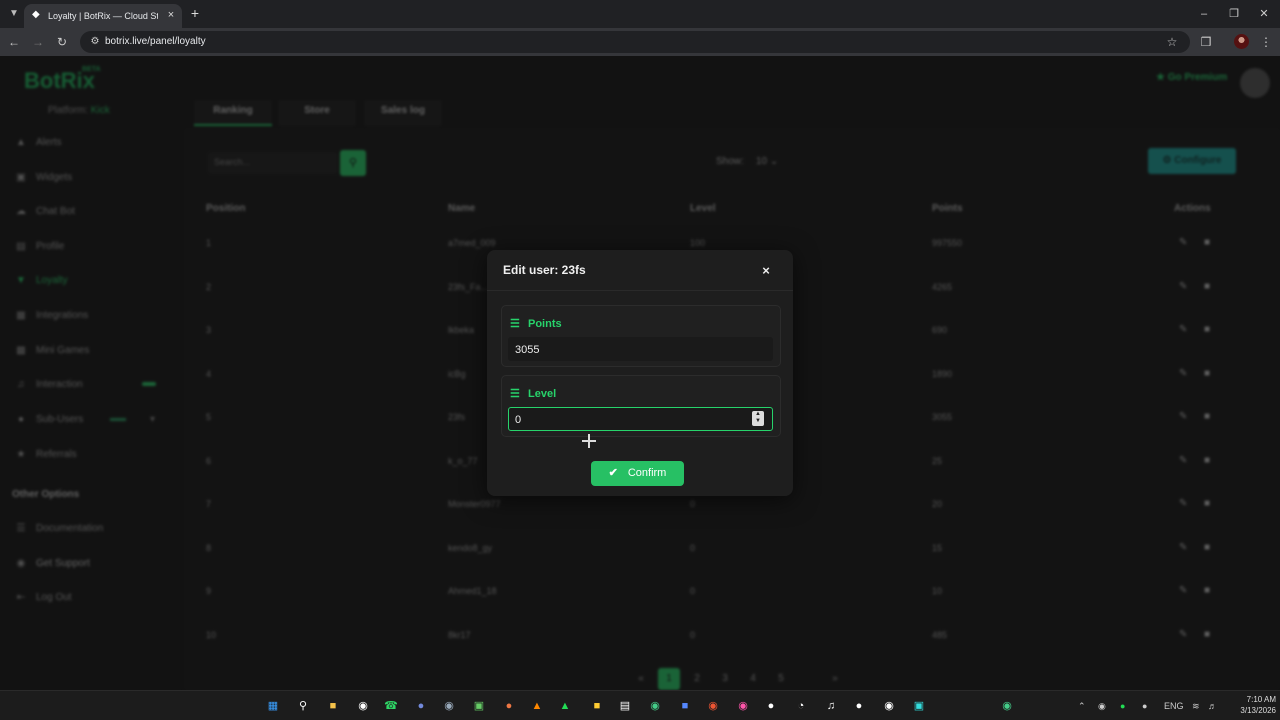 The width and height of the screenshot is (1280, 720). What do you see at coordinates (94, 247) in the screenshot?
I see `sidebar-item-profile: ▤ Profile` at bounding box center [94, 247].